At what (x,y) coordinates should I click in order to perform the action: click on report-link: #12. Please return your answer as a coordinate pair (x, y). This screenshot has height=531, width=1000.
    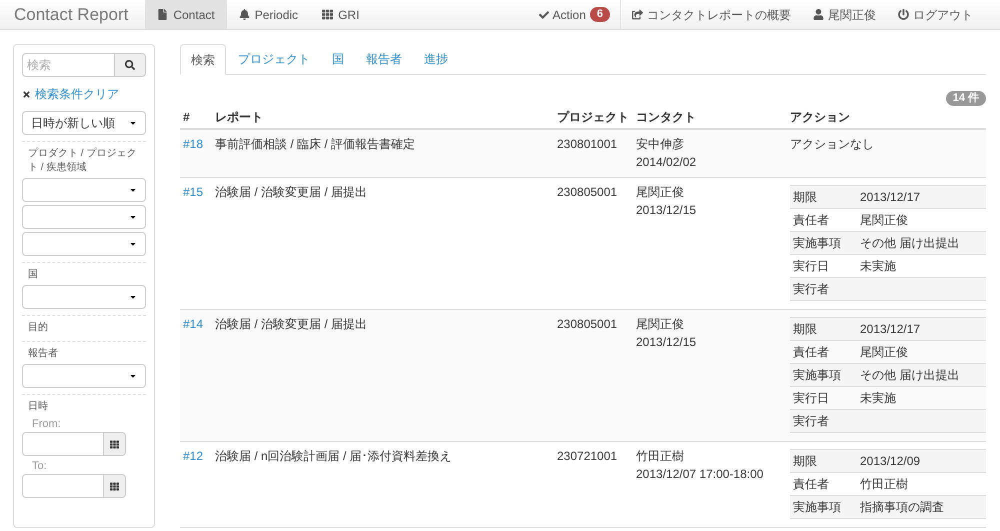
    Looking at the image, I should click on (197, 483).